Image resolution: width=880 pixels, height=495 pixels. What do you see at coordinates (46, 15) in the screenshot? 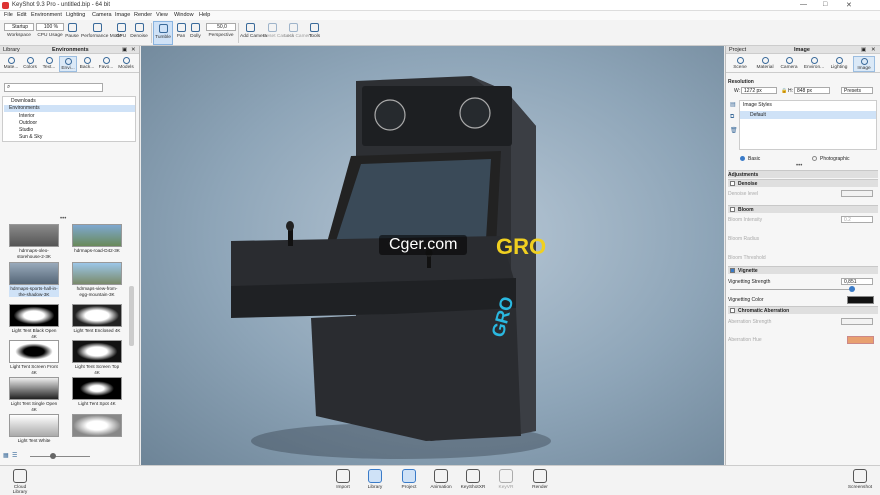
I see `menu-environment: Environment` at bounding box center [46, 15].